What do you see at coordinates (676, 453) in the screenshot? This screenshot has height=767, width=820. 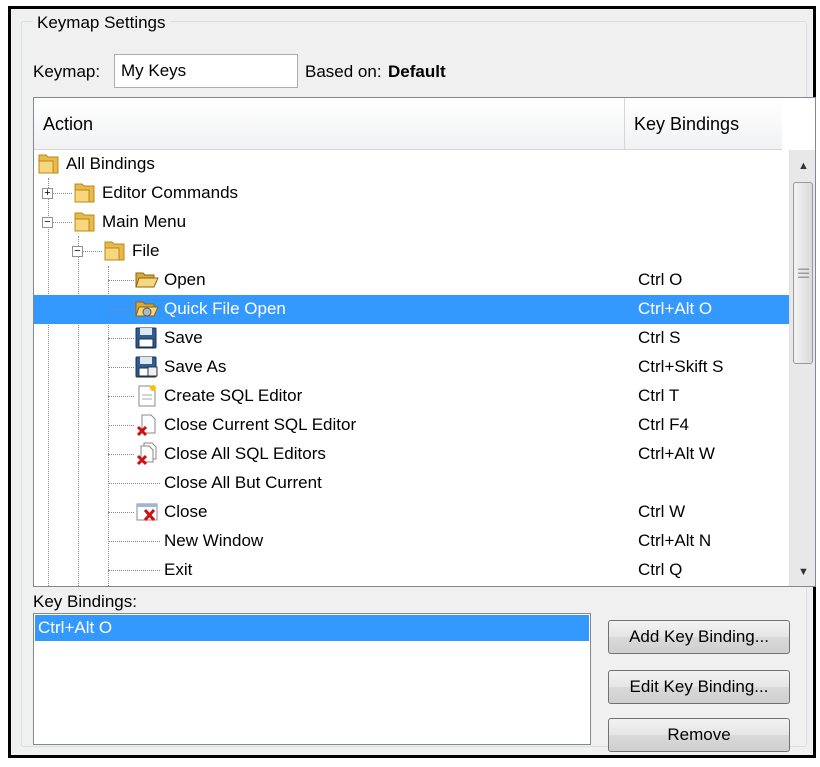 I see `tree-row-key-binding: Ctrl+Alt W` at bounding box center [676, 453].